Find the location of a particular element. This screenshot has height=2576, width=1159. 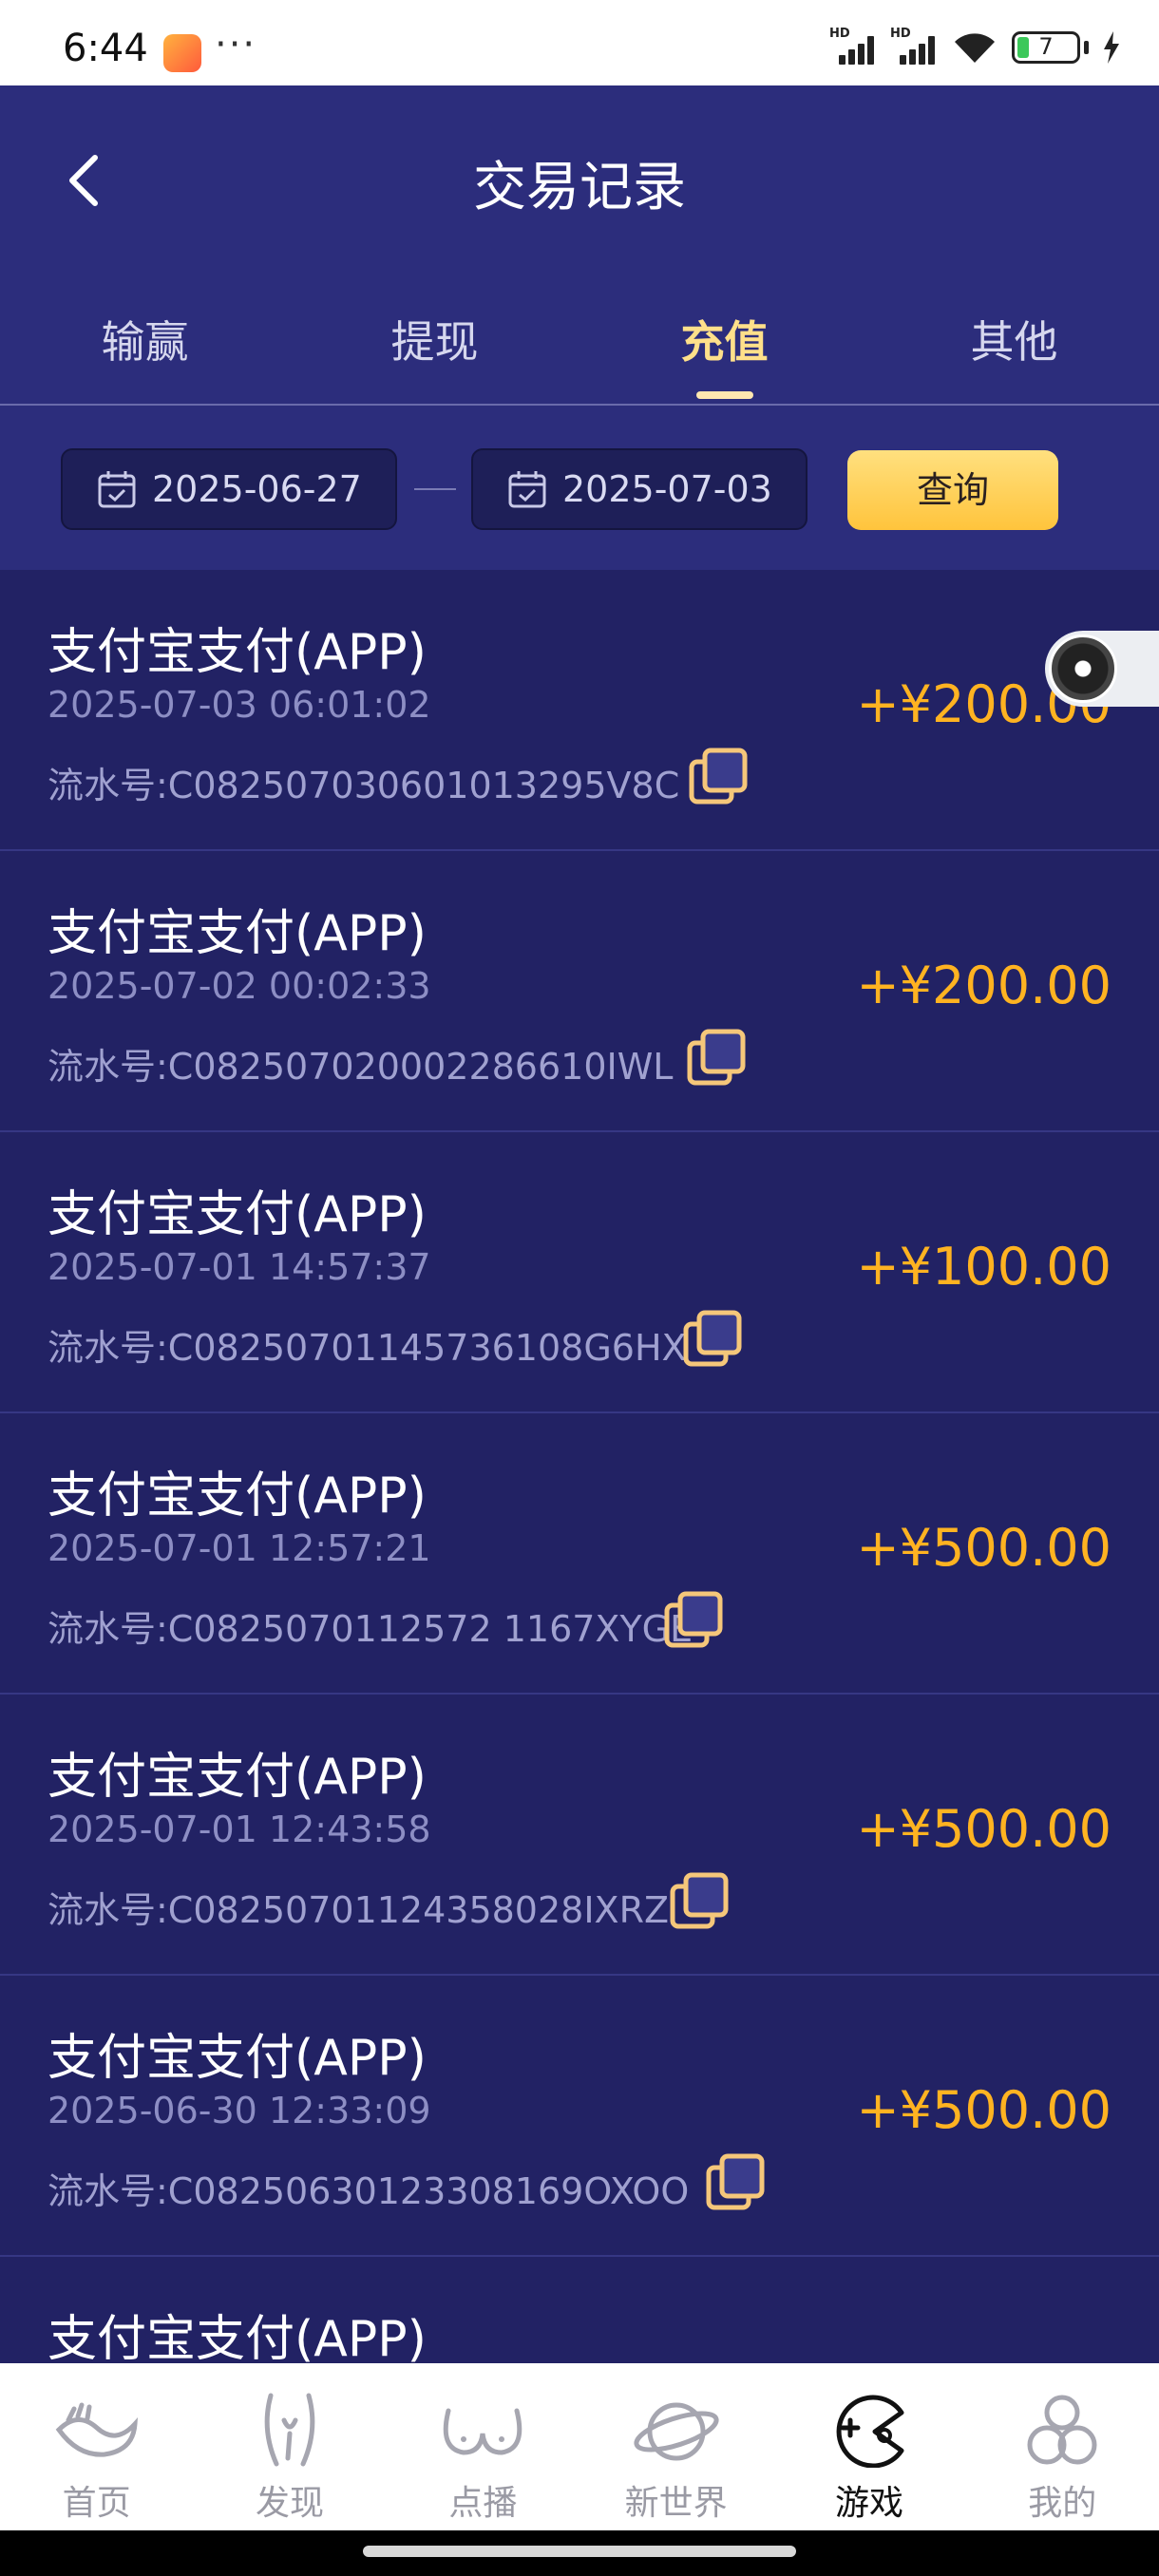

floating-music-button is located at coordinates (1102, 669).